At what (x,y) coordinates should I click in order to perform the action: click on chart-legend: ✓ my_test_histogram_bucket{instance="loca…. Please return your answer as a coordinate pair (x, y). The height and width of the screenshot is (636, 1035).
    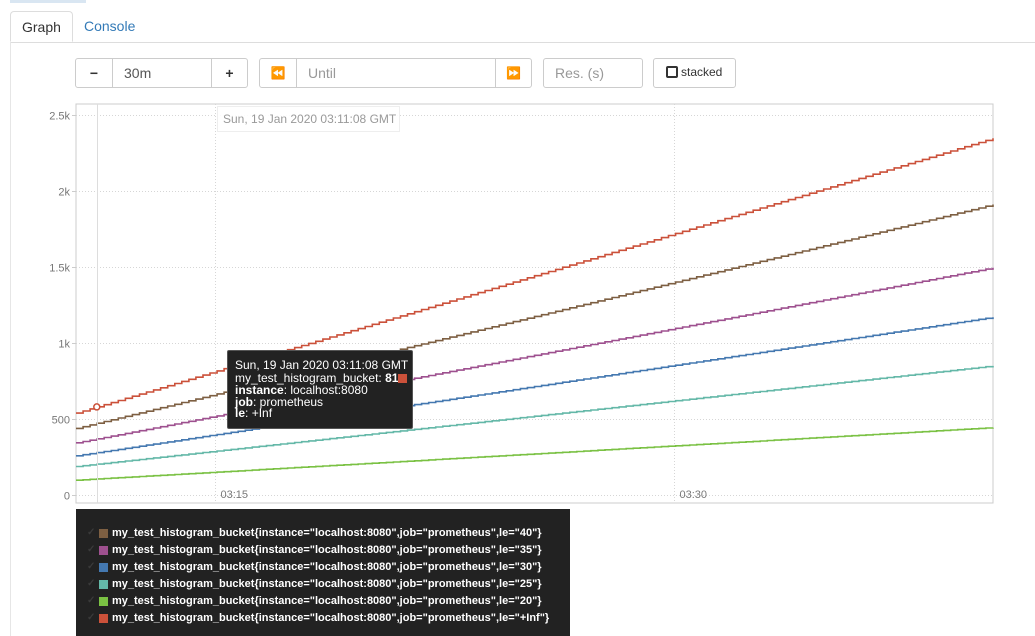
    Looking at the image, I should click on (323, 572).